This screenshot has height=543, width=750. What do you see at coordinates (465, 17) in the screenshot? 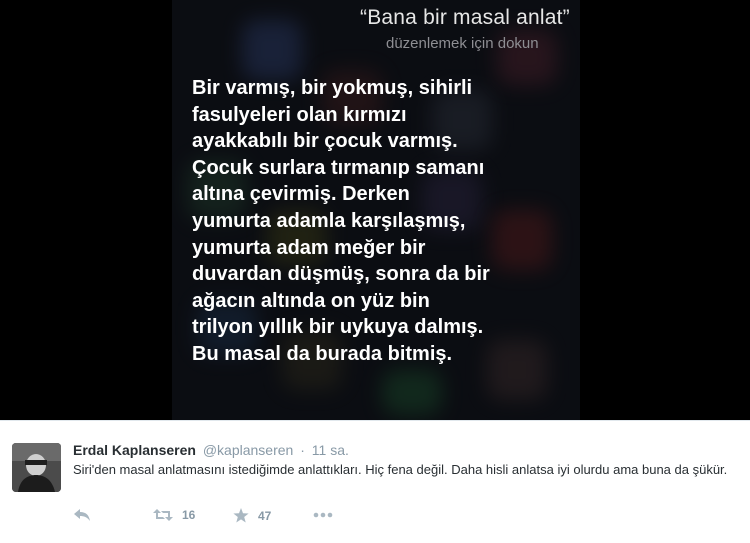
I see `siri-query-text: “Bana bir masal anlat”` at bounding box center [465, 17].